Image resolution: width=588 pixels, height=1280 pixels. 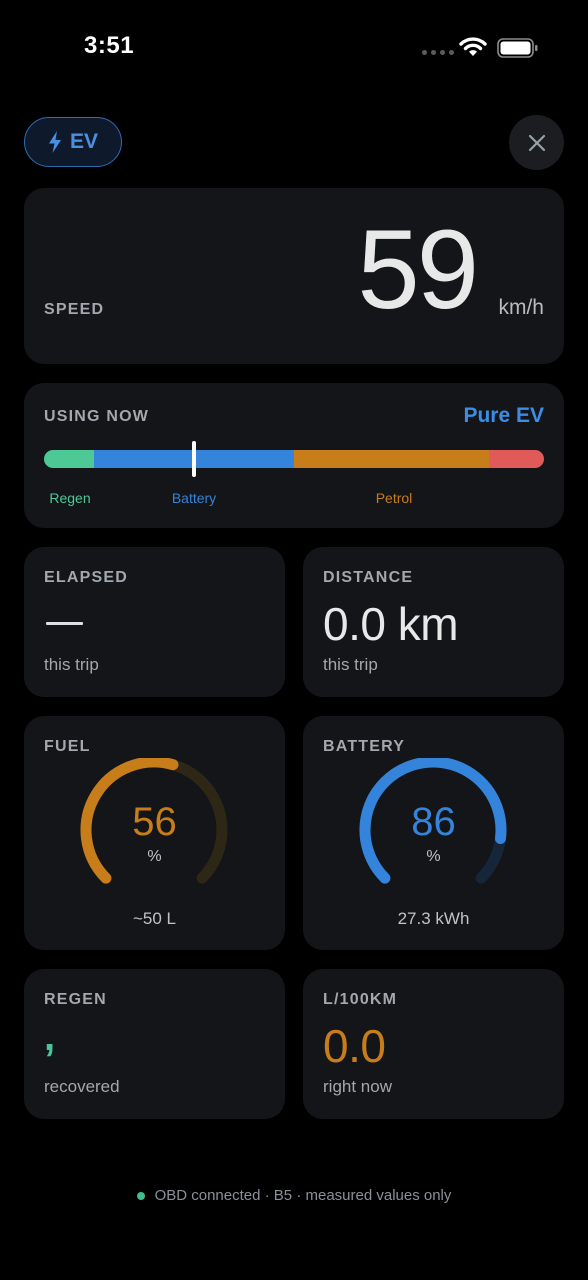 I want to click on power-source-card: USING NOW Pure EV Regen Battery Petrol, so click(x=294, y=455).